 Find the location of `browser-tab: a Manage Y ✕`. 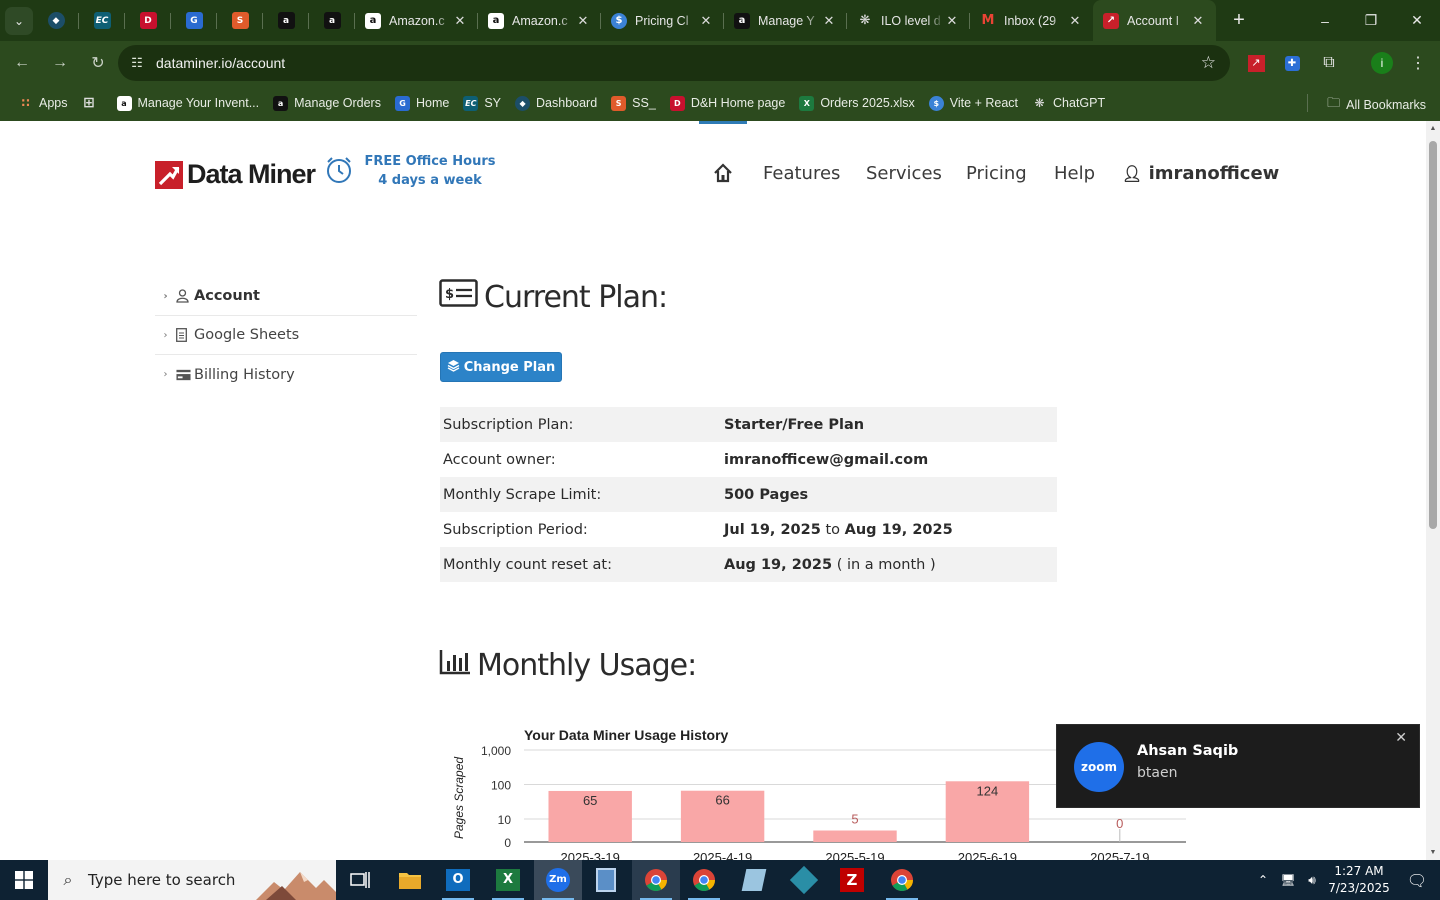

browser-tab: a Manage Y ✕ is located at coordinates (785, 20).